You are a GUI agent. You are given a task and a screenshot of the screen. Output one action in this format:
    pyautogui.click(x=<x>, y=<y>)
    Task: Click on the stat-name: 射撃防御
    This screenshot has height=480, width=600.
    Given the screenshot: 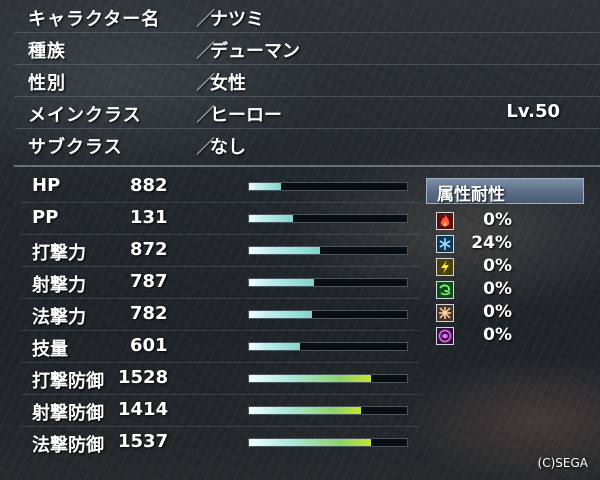 What is the action you would take?
    pyautogui.click(x=68, y=413)
    